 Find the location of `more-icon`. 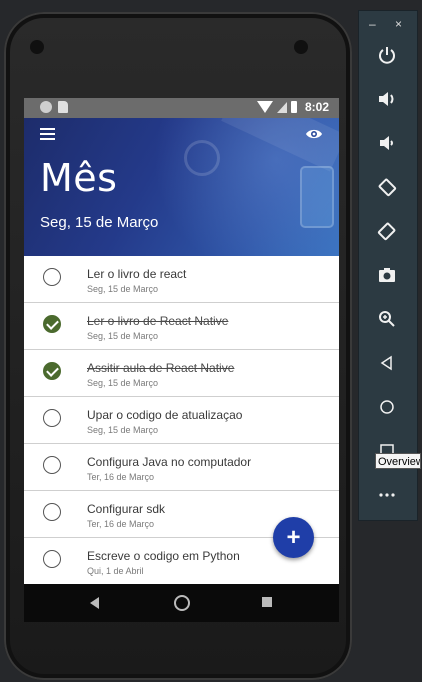

more-icon is located at coordinates (387, 495).